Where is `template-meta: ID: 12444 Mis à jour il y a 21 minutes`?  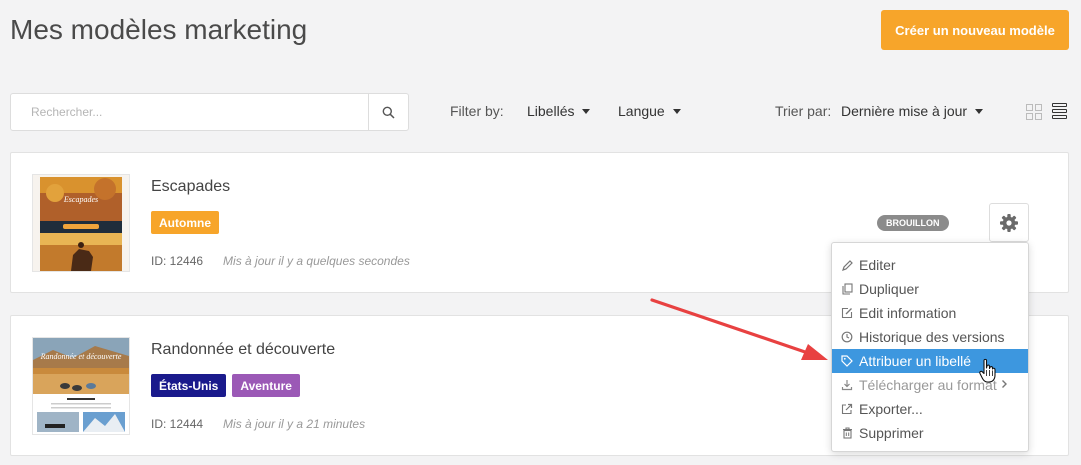 template-meta: ID: 12444 Mis à jour il y a 21 minutes is located at coordinates (258, 424).